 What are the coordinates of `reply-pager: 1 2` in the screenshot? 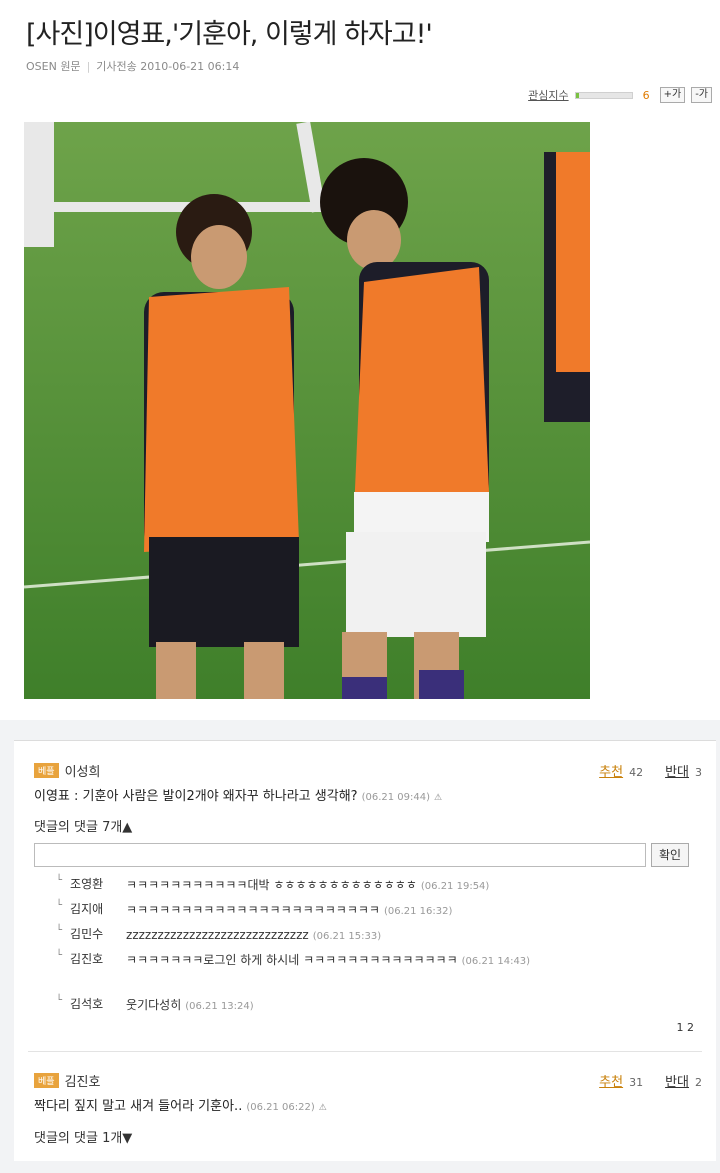 It's located at (686, 1027).